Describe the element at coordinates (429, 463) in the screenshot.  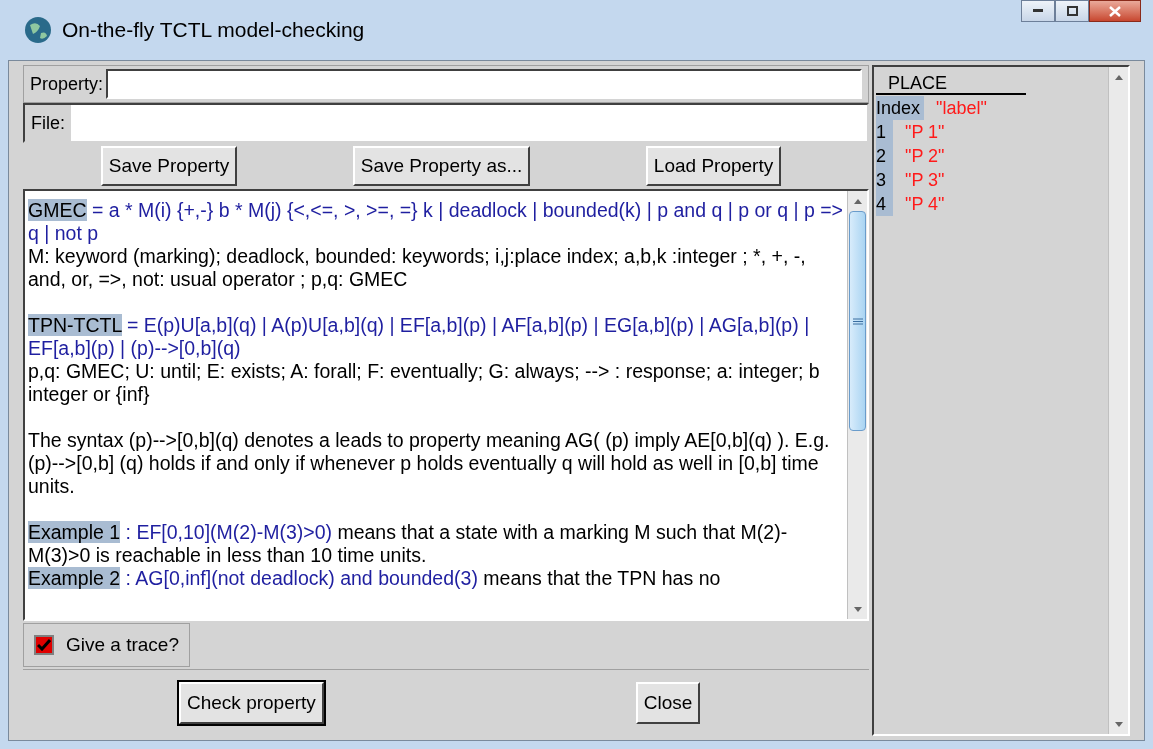
I see `help-paragraph: The syntax (p)-->[0,b](q) denotes a leads to property meaning AG( (p) imply AE[0,b](q) ). E.g. (p)-->[0,b] (q) holds if and only if whenever p holds eventually q will hold as well in [0,b] time units.` at that location.